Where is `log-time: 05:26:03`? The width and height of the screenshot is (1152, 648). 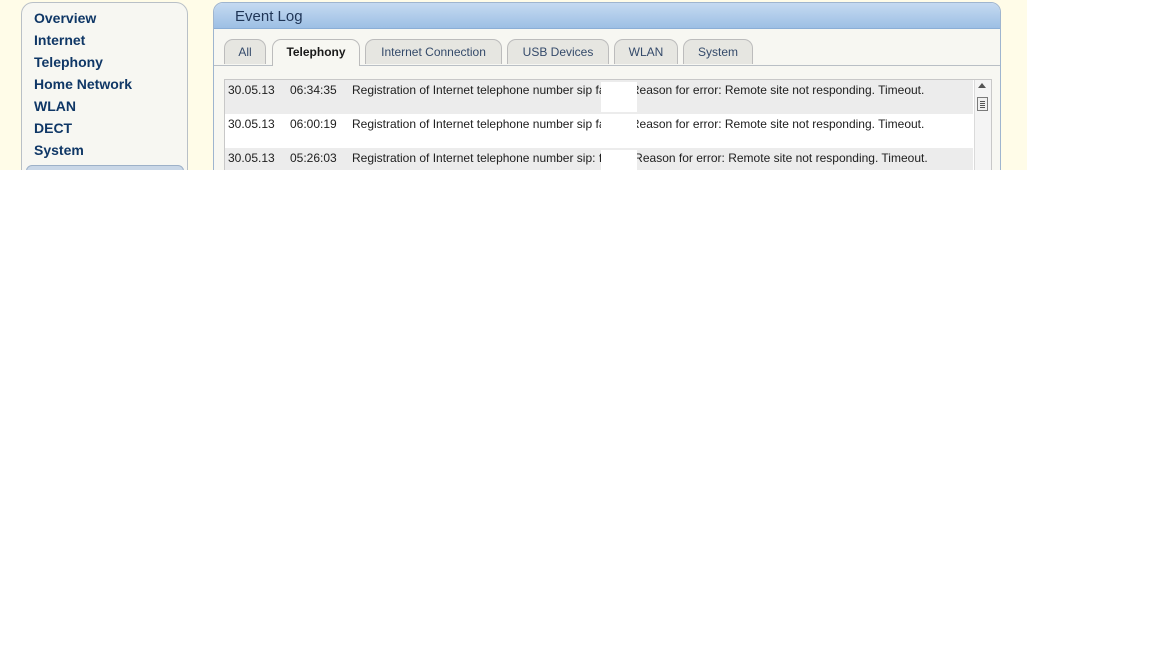 log-time: 05:26:03 is located at coordinates (313, 158).